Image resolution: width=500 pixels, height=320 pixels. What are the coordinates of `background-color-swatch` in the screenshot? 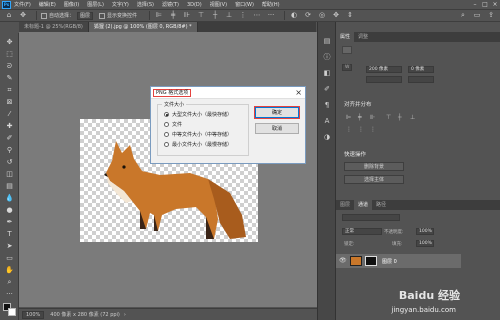 It's located at (12, 312).